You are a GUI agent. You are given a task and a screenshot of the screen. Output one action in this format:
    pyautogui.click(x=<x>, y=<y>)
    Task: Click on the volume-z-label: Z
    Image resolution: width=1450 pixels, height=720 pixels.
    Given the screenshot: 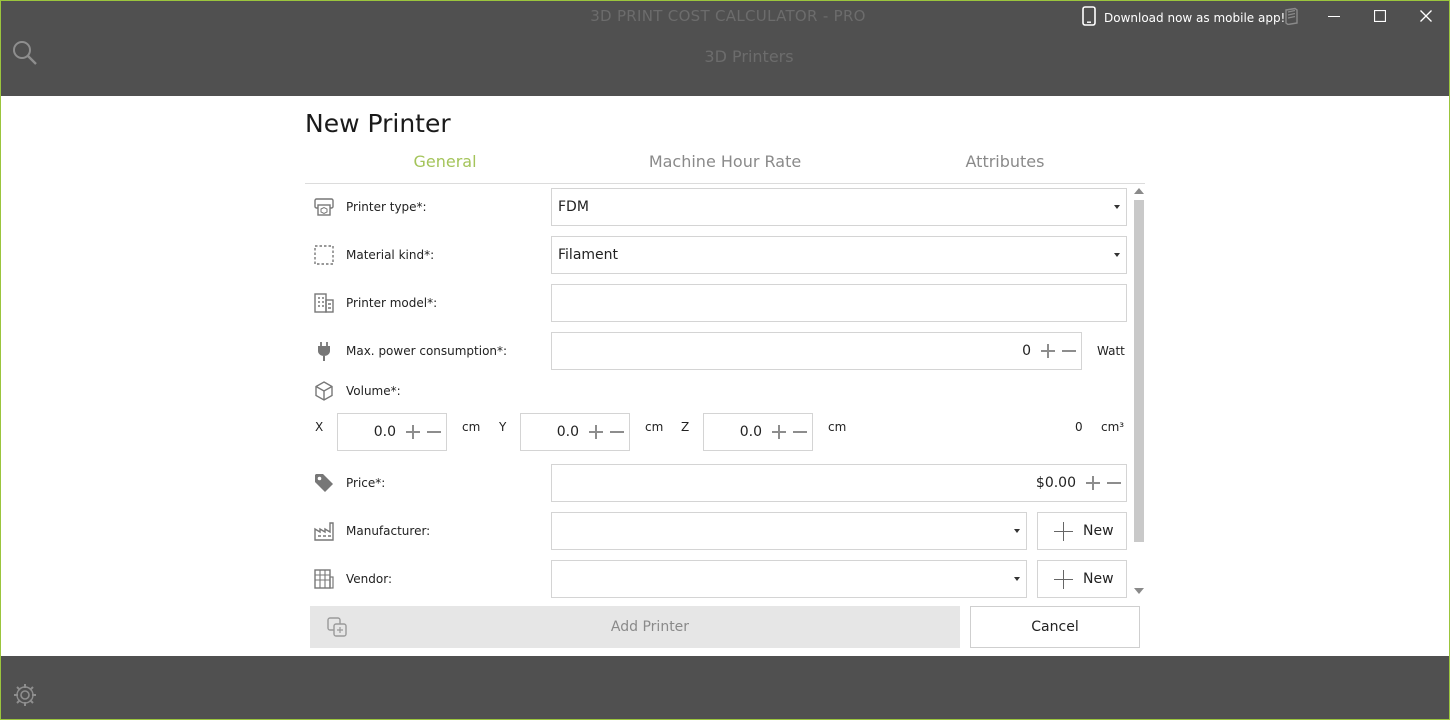 What is the action you would take?
    pyautogui.click(x=685, y=427)
    